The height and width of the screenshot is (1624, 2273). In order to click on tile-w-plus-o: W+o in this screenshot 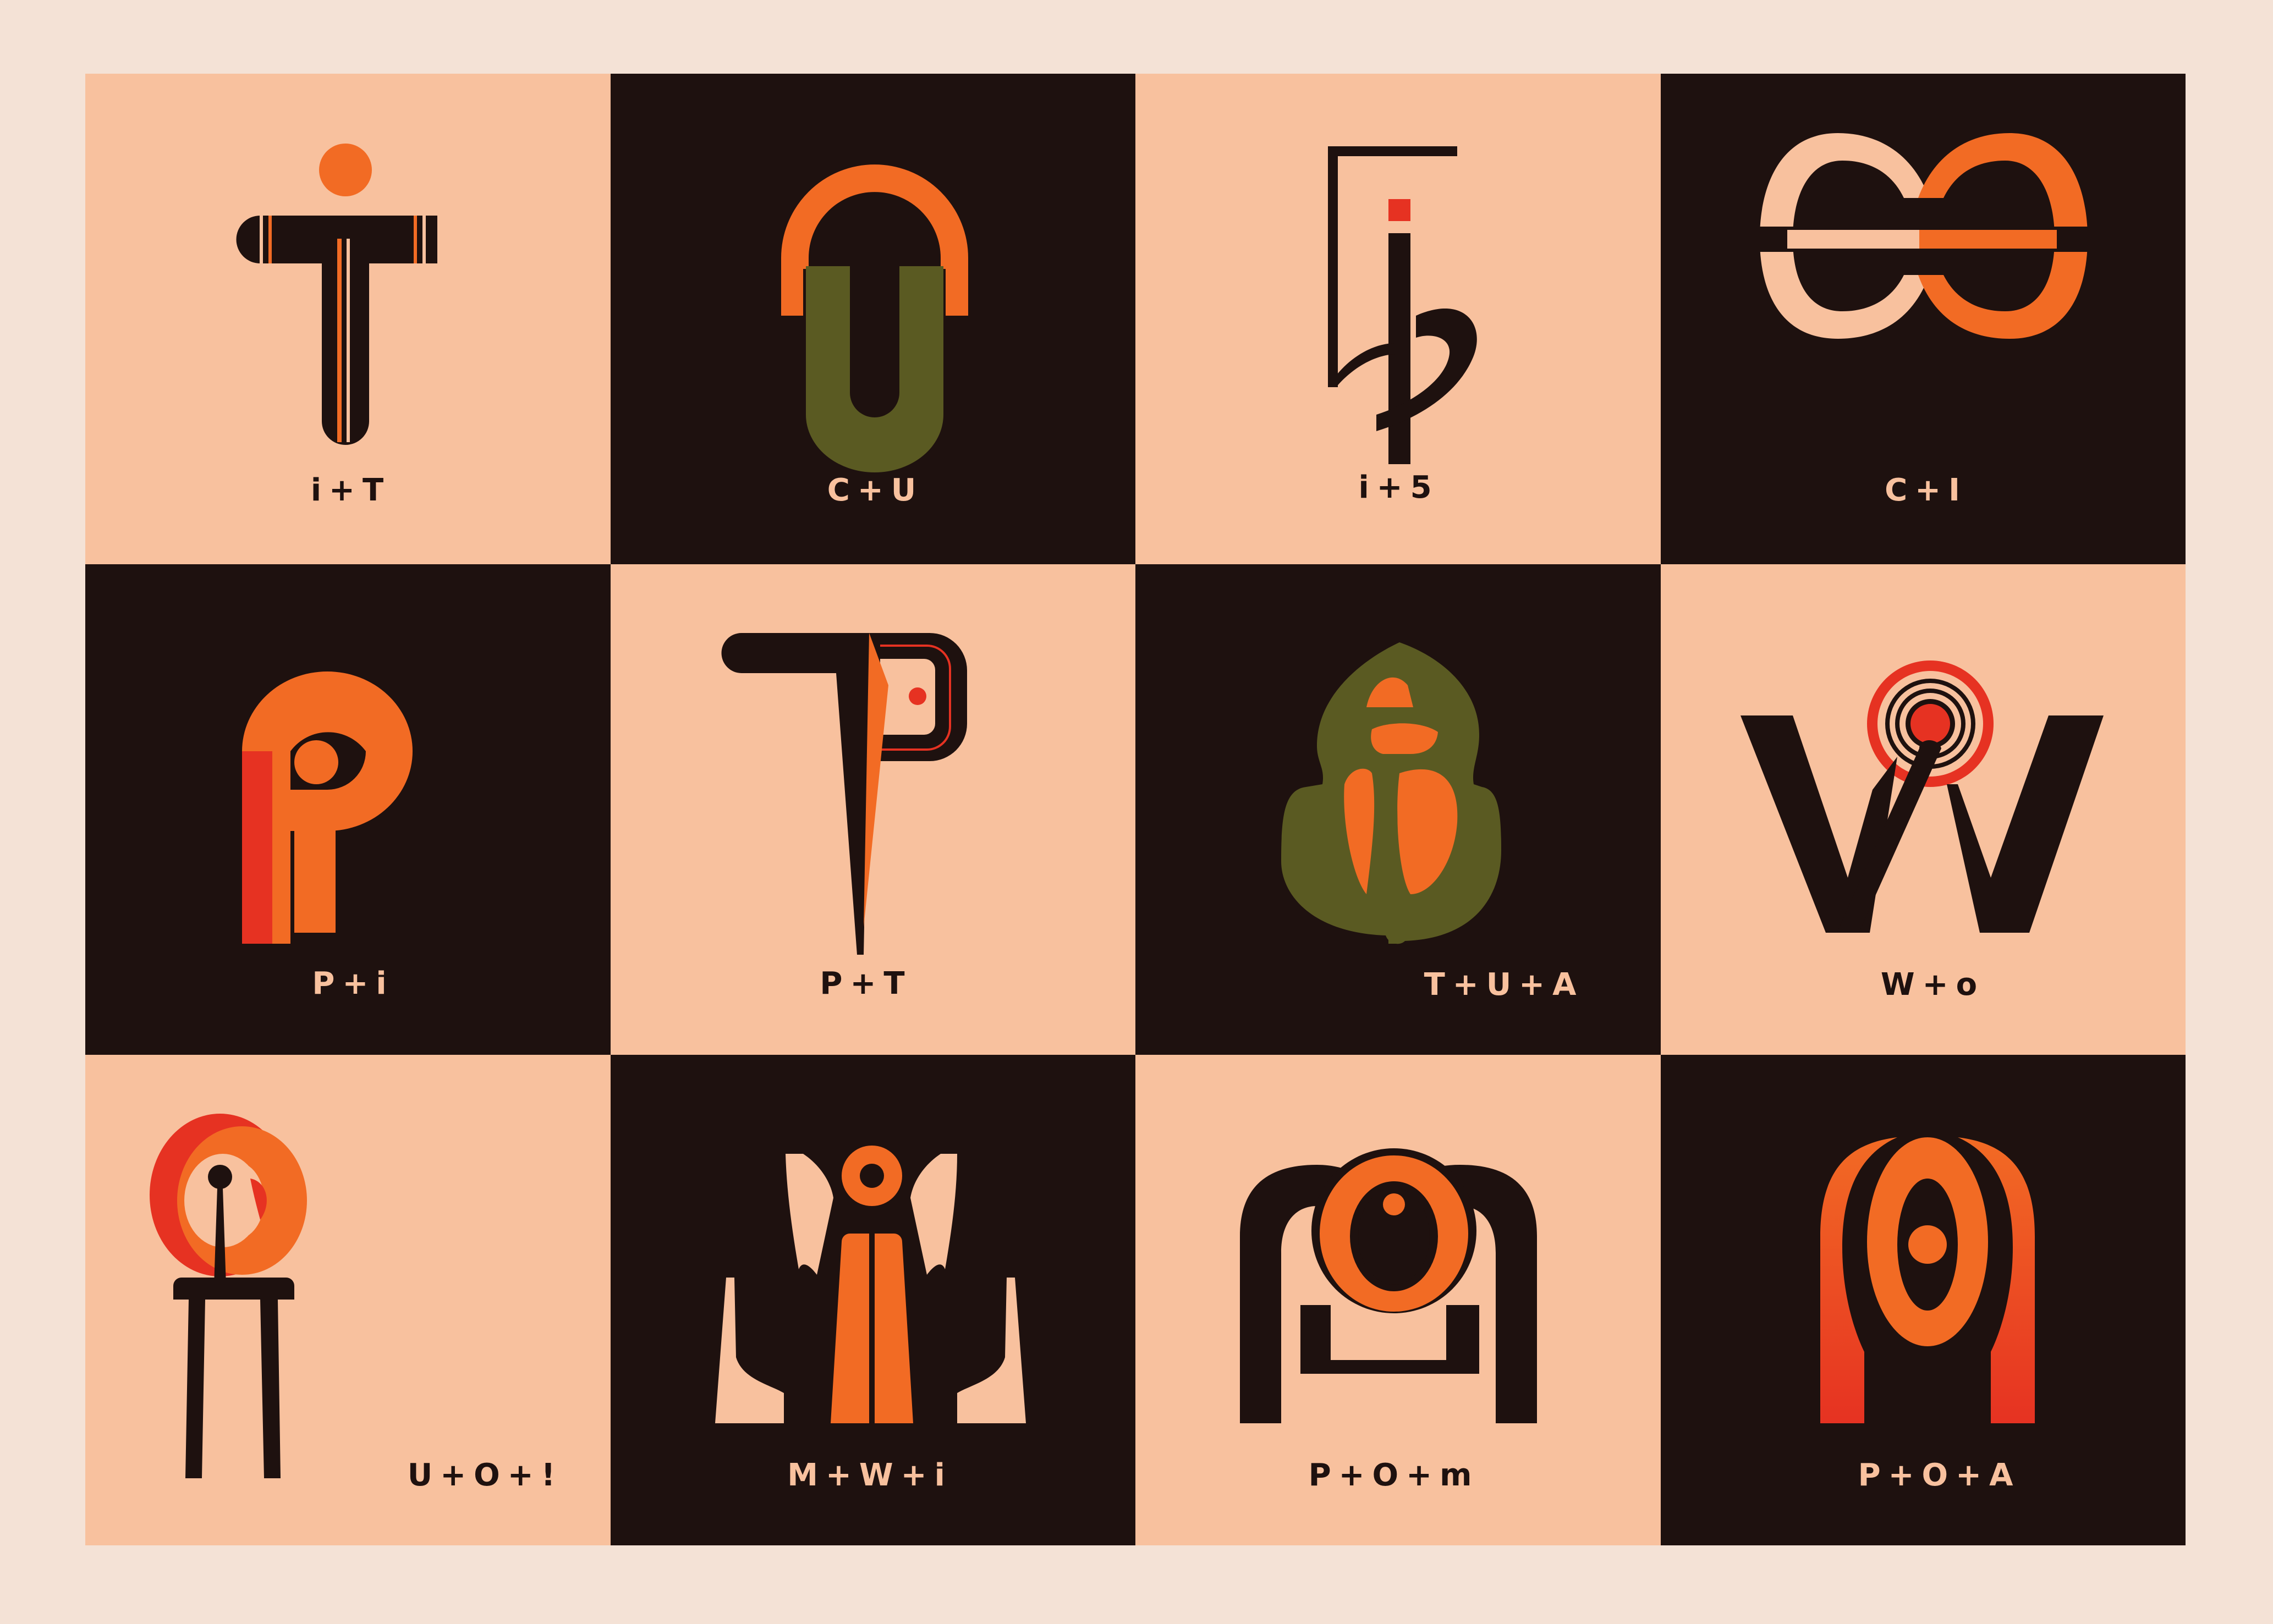, I will do `click(1923, 809)`.